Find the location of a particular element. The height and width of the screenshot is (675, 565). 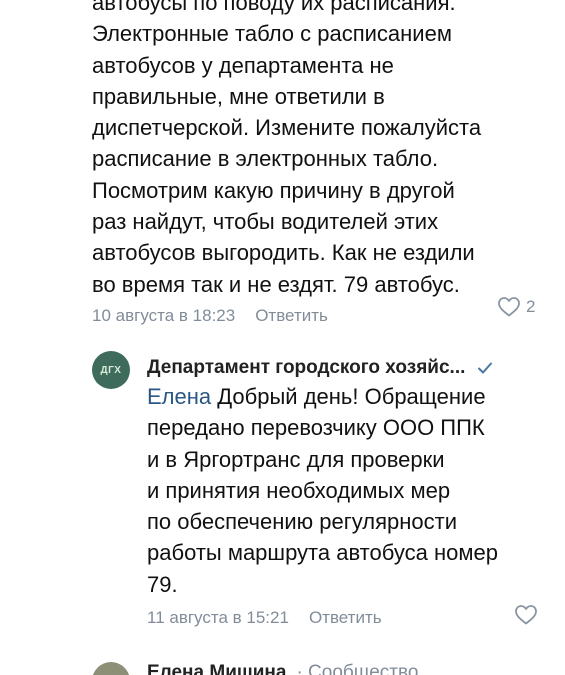

comment-3-header: Елена Мишина · Сообщество is located at coordinates (282, 668).